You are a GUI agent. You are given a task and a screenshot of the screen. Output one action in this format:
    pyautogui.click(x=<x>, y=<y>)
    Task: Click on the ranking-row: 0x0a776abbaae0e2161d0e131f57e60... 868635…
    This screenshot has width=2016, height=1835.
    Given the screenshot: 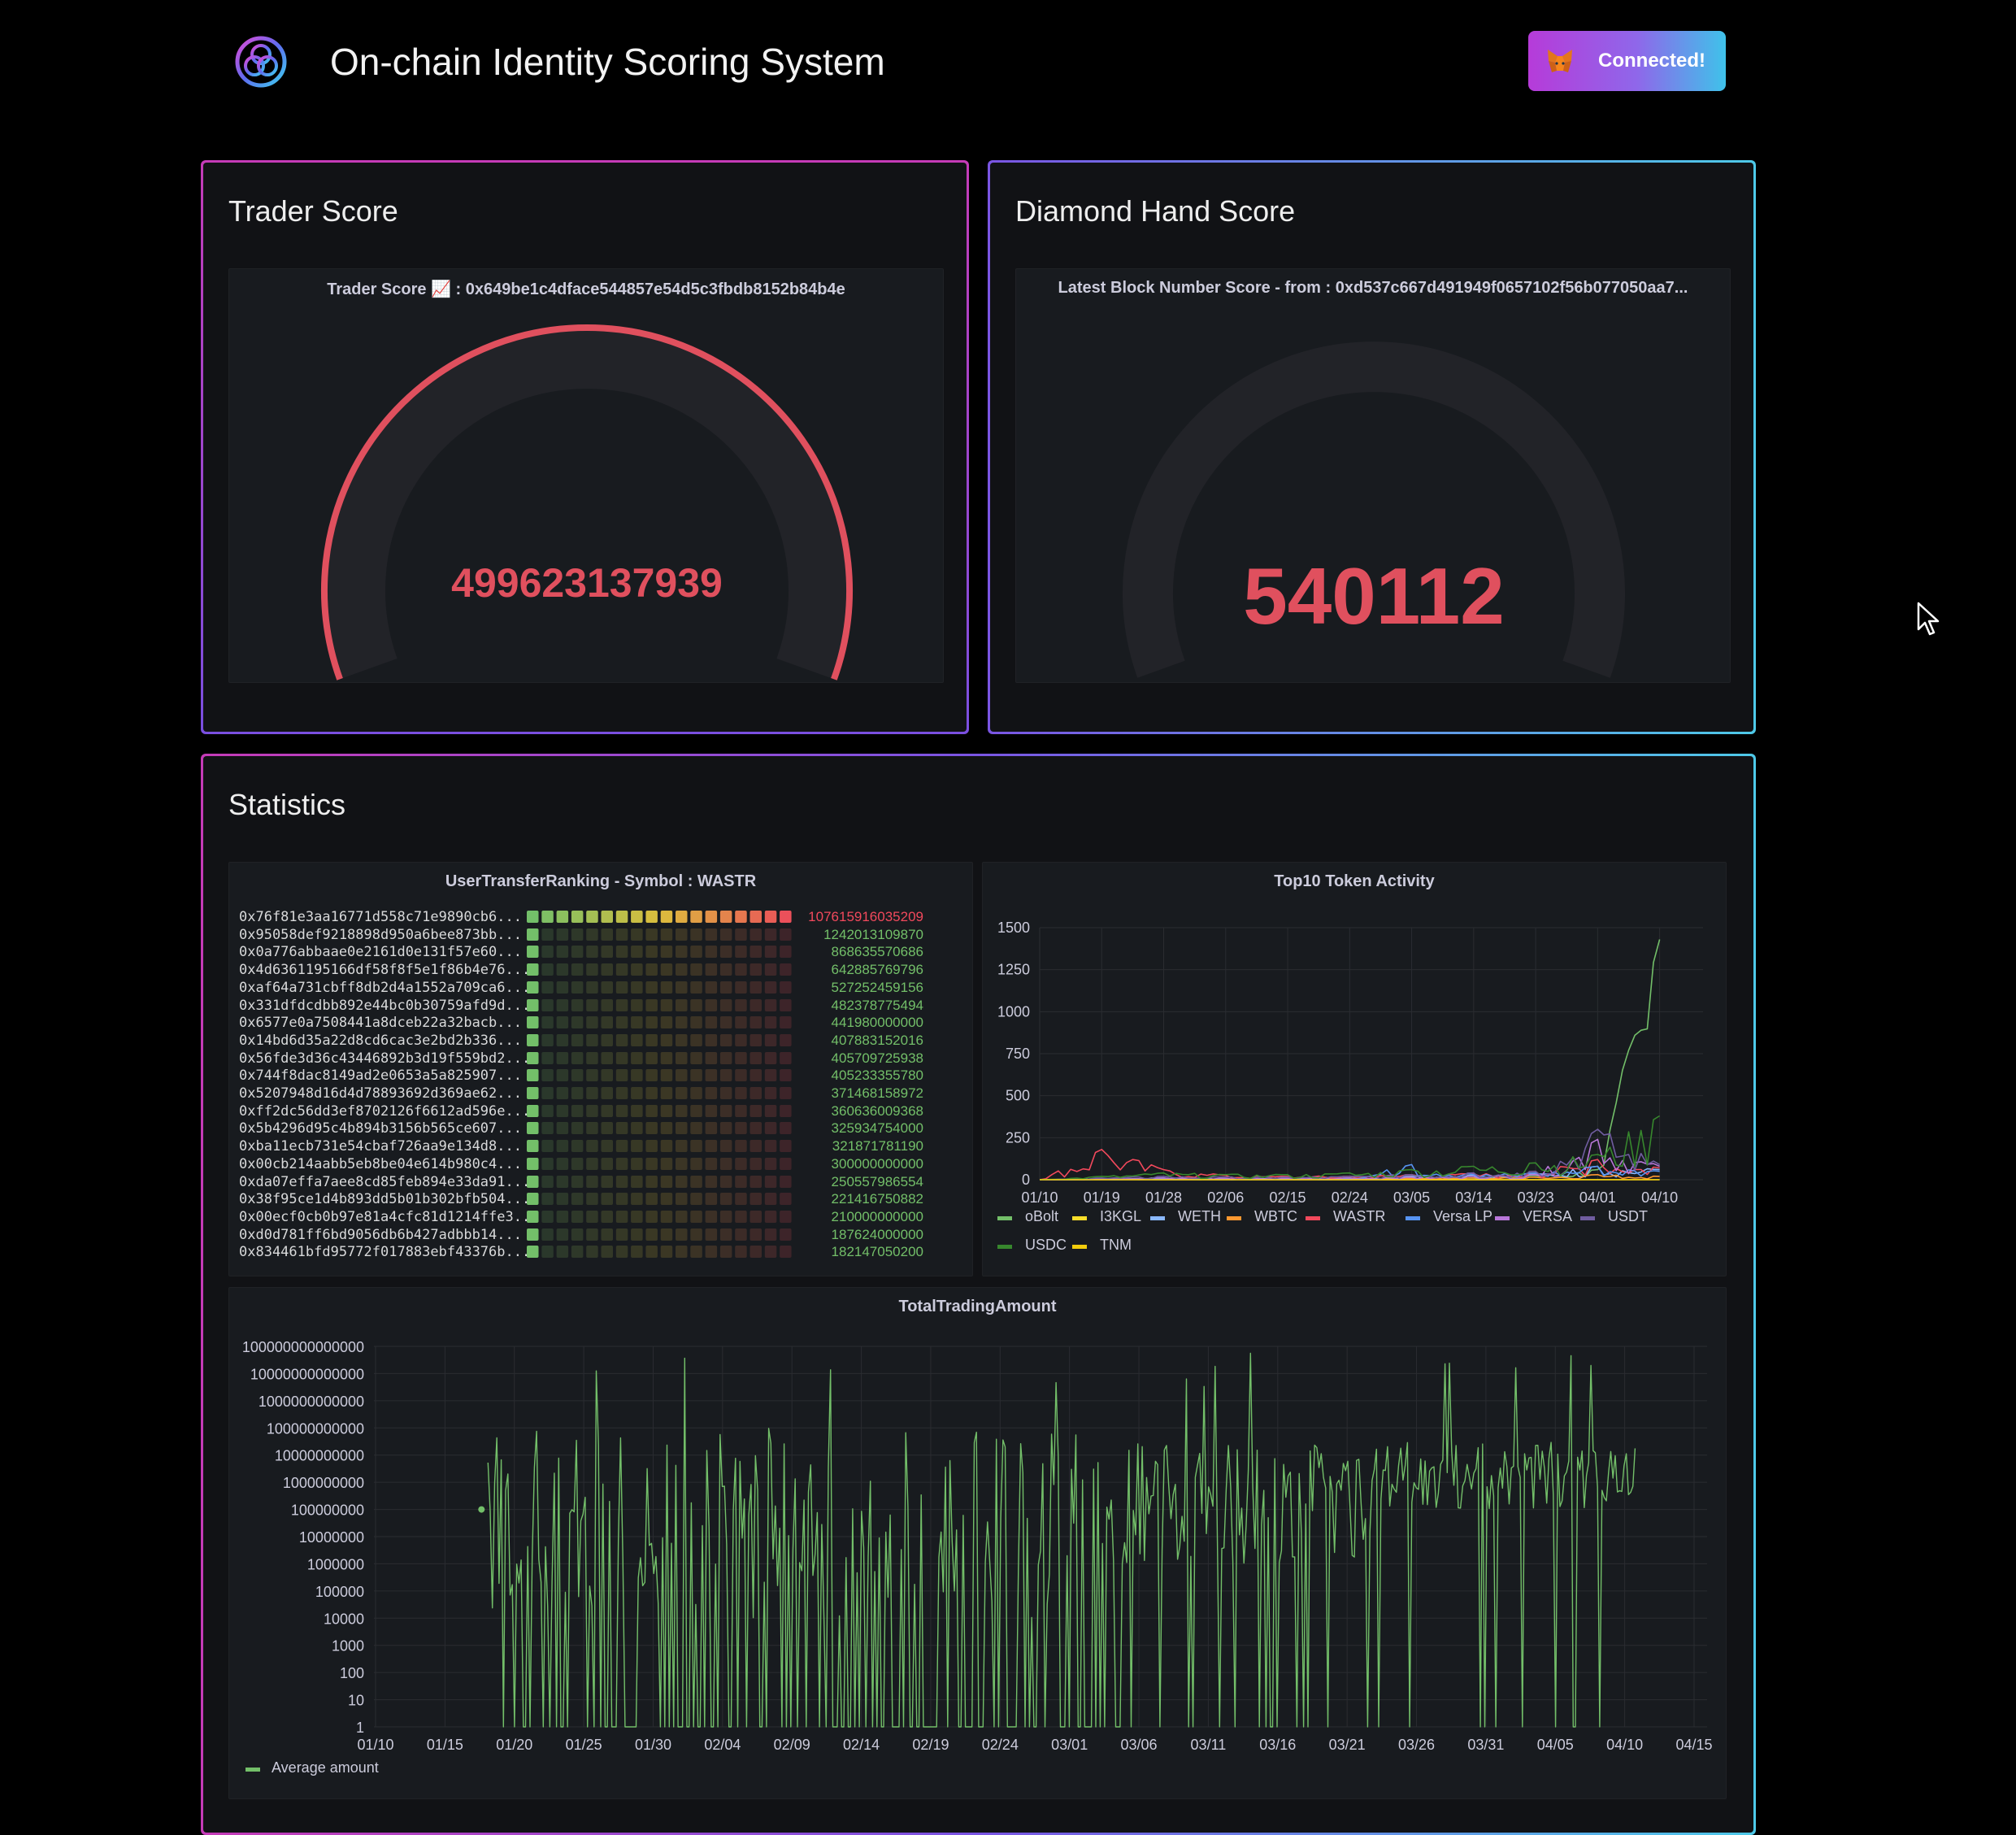 What is the action you would take?
    pyautogui.click(x=595, y=952)
    